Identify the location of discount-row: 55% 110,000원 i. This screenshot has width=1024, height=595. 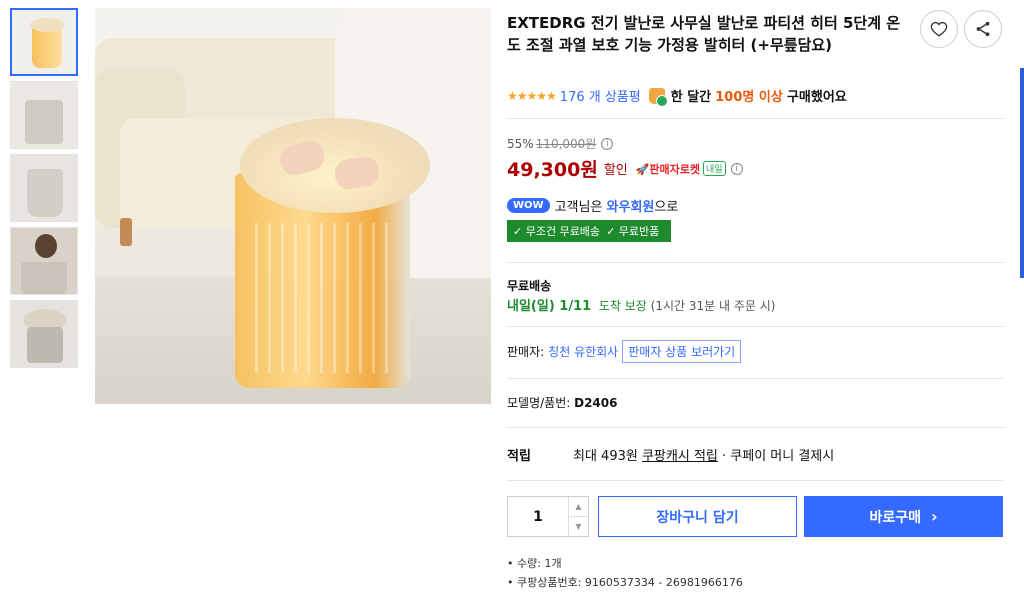
(560, 143).